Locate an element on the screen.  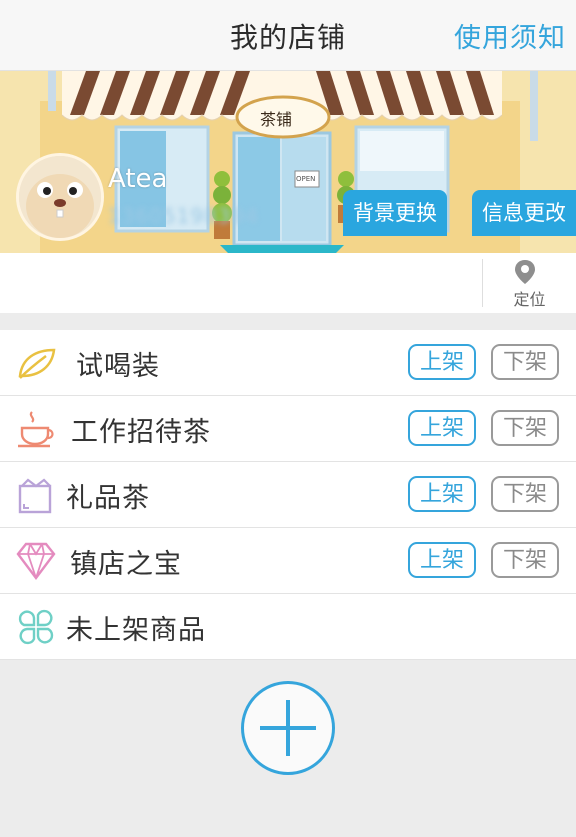
top-bar: 我的店铺 使用须知 is located at coordinates (288, 35).